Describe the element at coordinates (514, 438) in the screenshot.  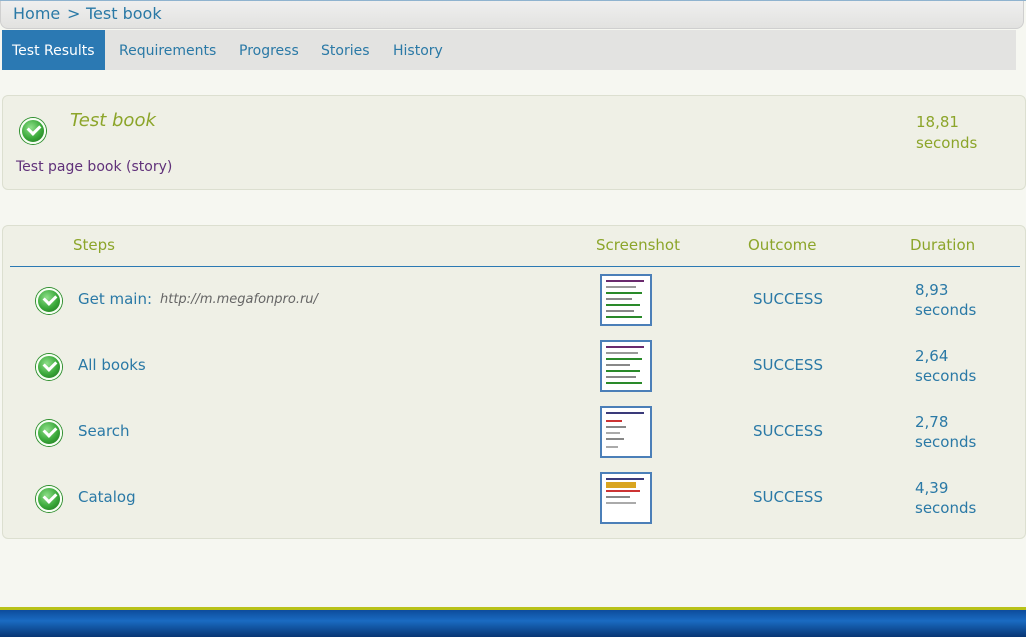
I see `table-row: Search SUCCESS 2,78 seconds` at that location.